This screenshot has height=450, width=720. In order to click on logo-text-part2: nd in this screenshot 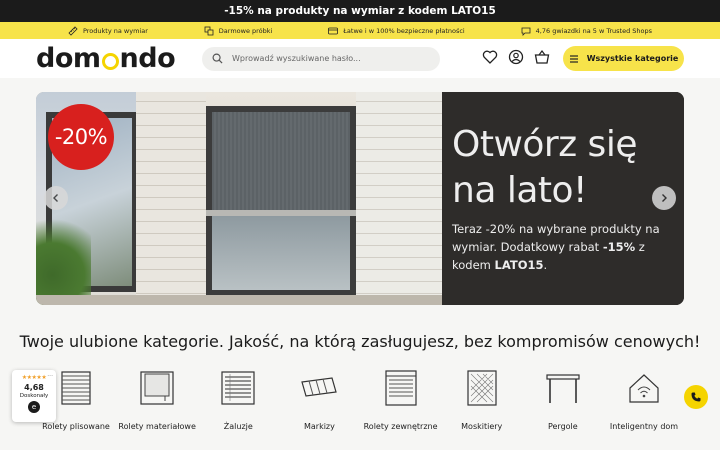, I will do `click(138, 58)`.